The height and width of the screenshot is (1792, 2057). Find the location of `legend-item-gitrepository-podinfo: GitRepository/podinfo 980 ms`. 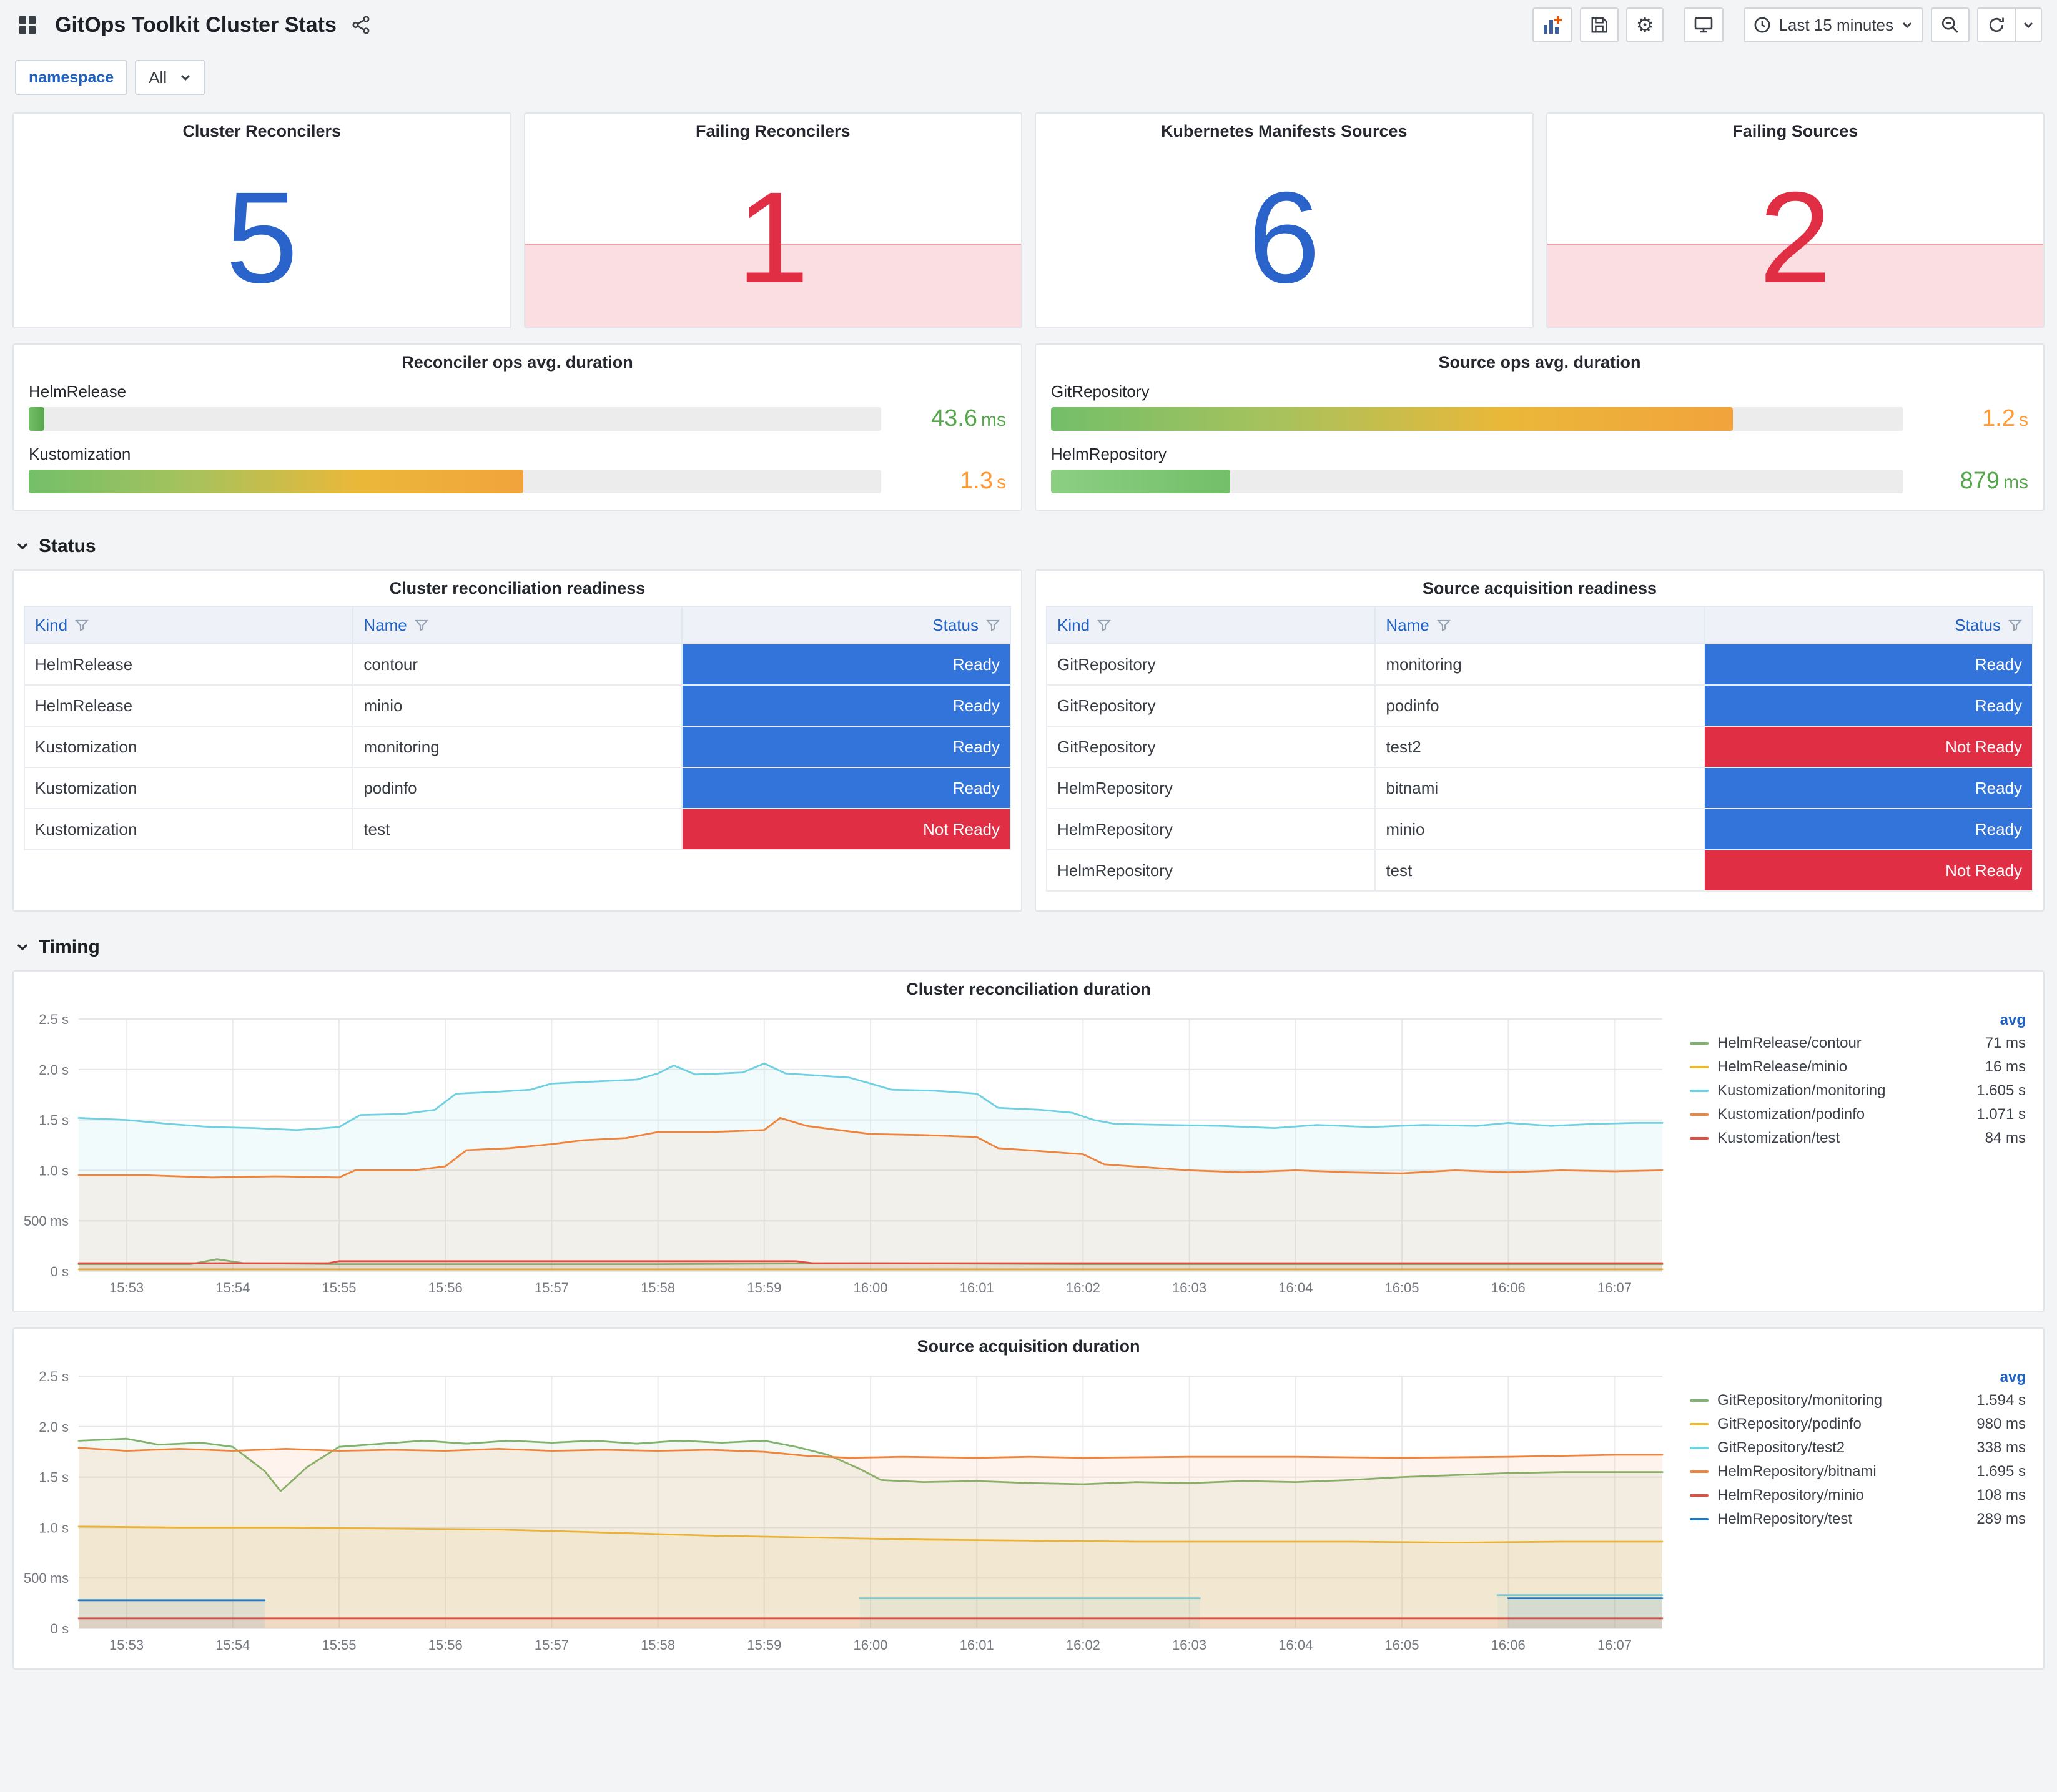

legend-item-gitrepository-podinfo: GitRepository/podinfo 980 ms is located at coordinates (1858, 1424).